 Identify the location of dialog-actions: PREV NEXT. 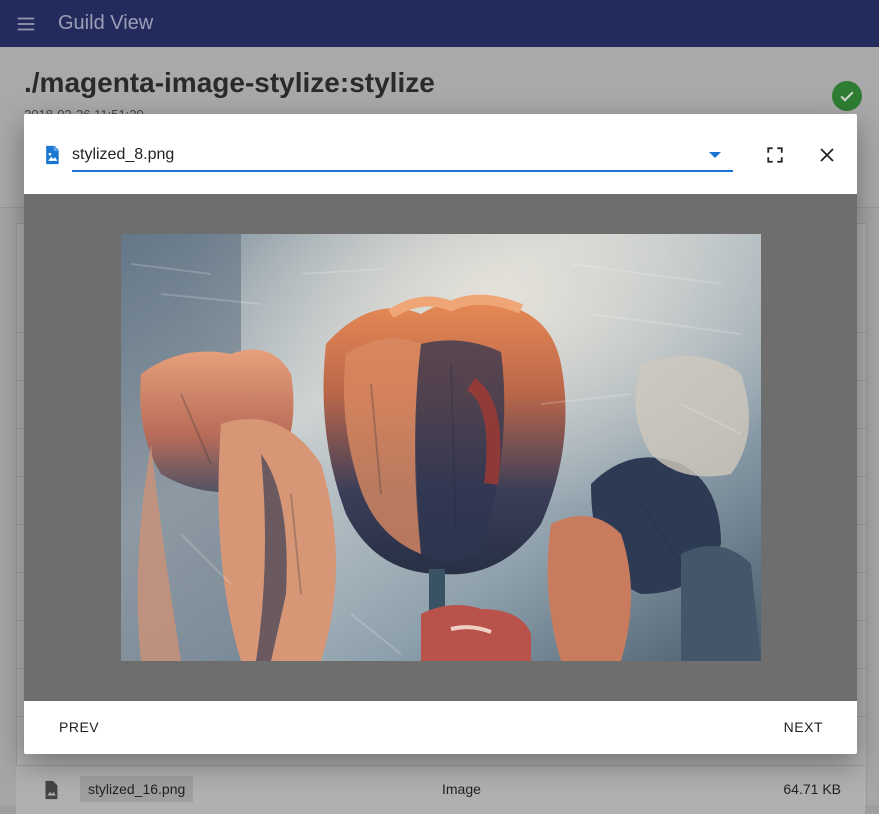
(440, 727).